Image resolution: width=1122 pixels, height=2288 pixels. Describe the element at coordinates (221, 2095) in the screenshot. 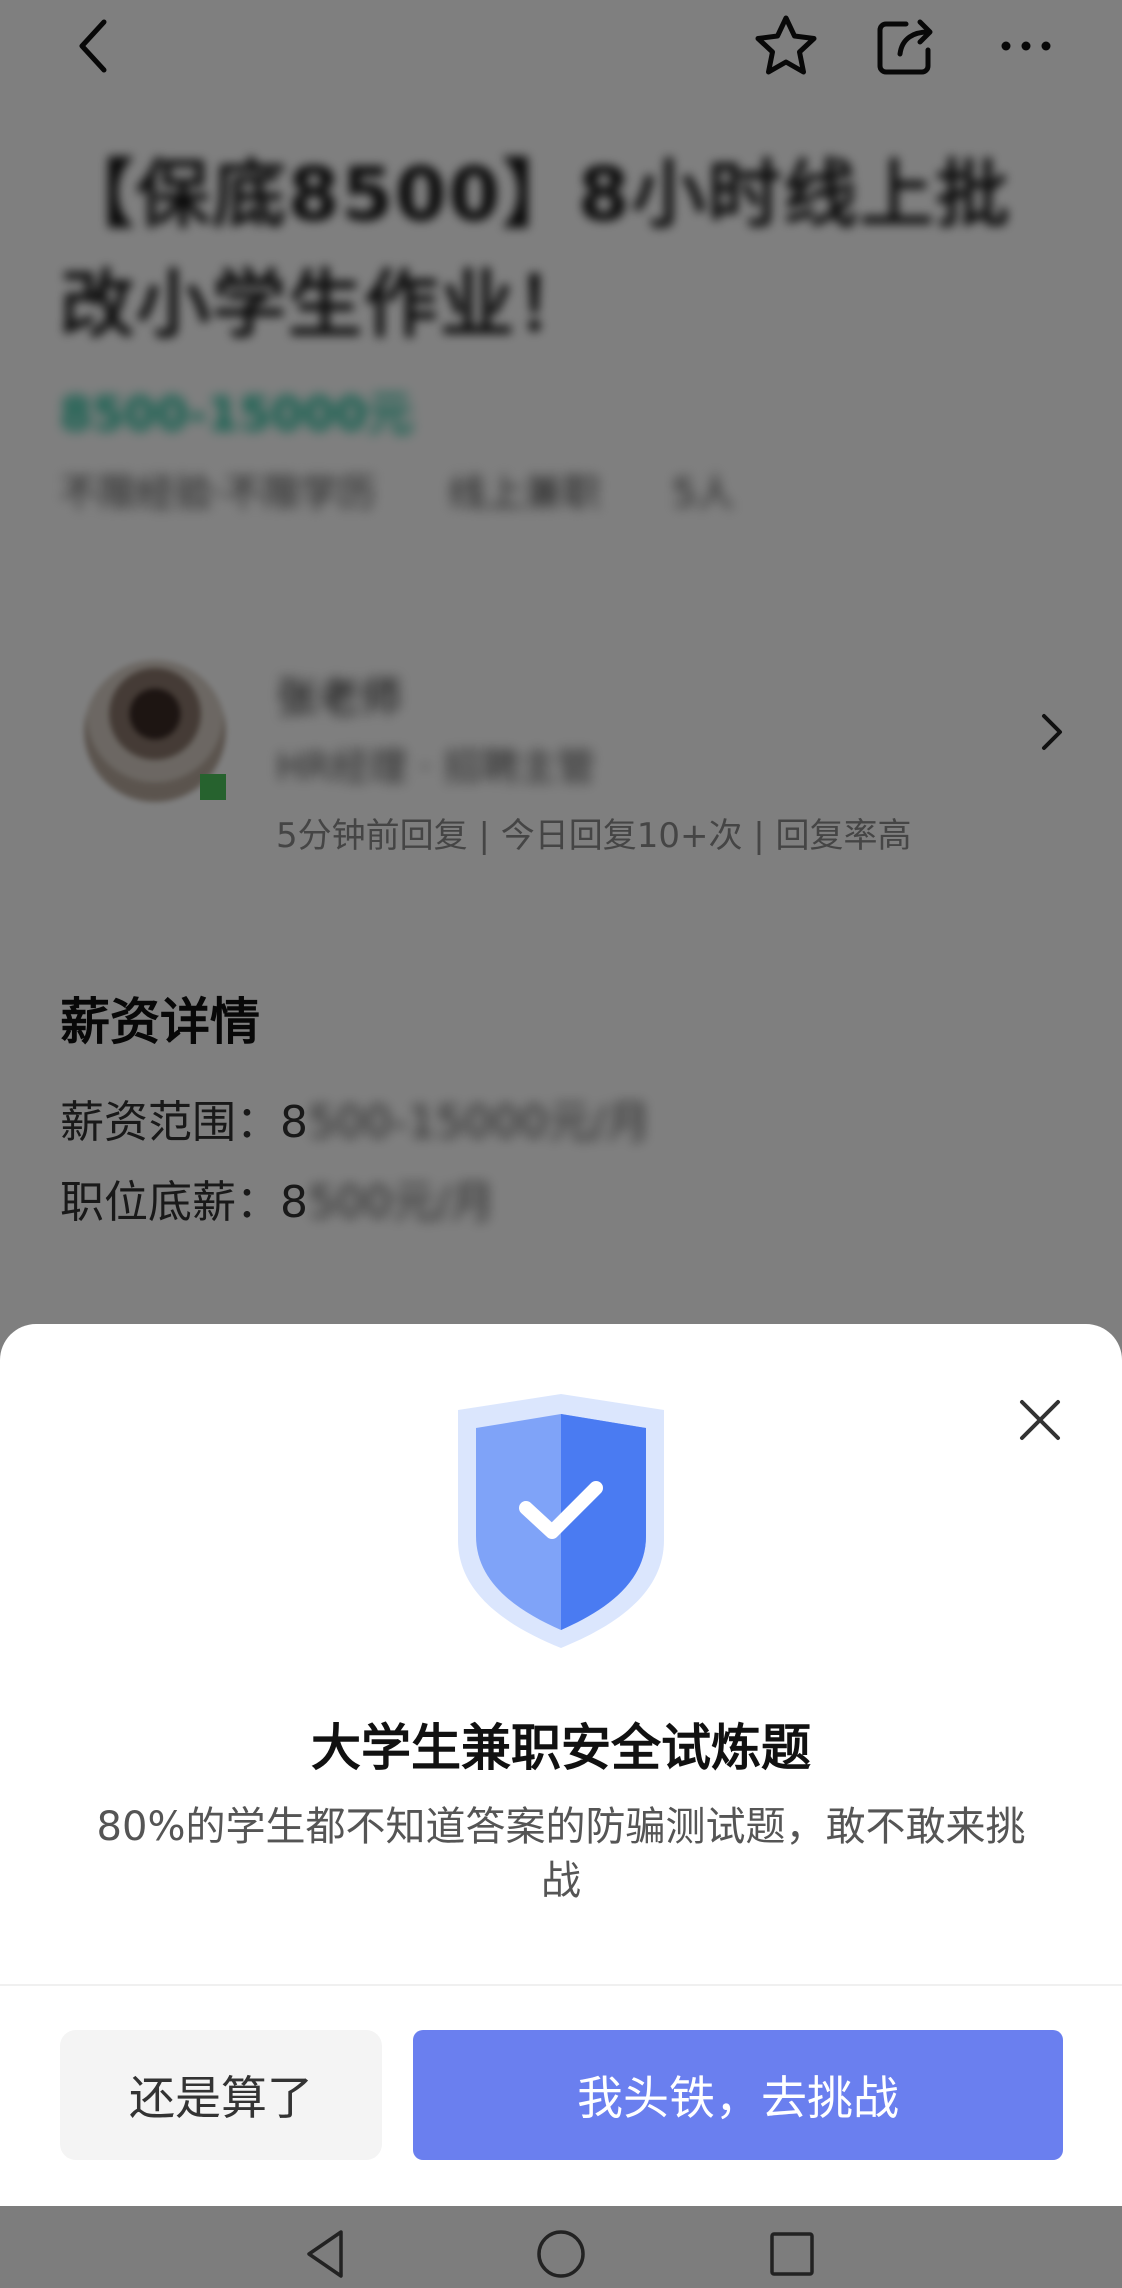

I see `cancel-button: 还是算了` at that location.